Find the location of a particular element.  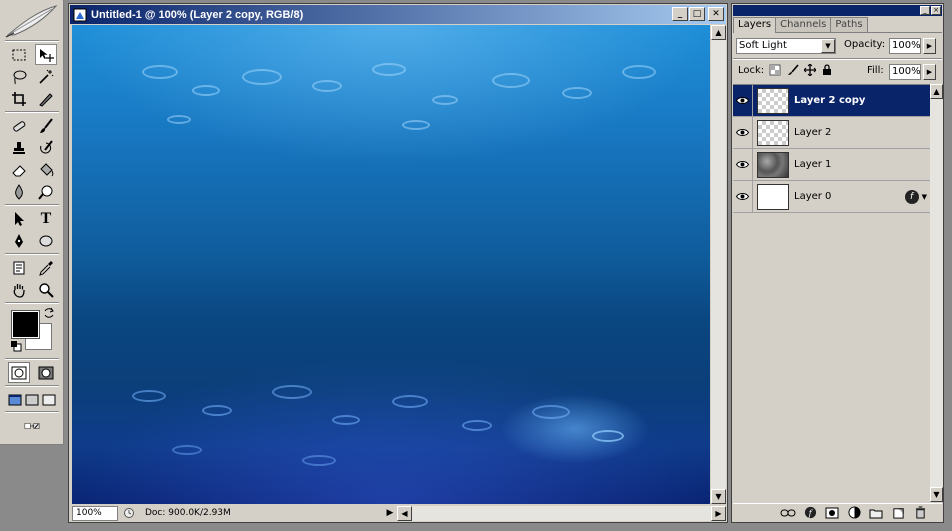

tab-channels: Channels is located at coordinates (803, 24).